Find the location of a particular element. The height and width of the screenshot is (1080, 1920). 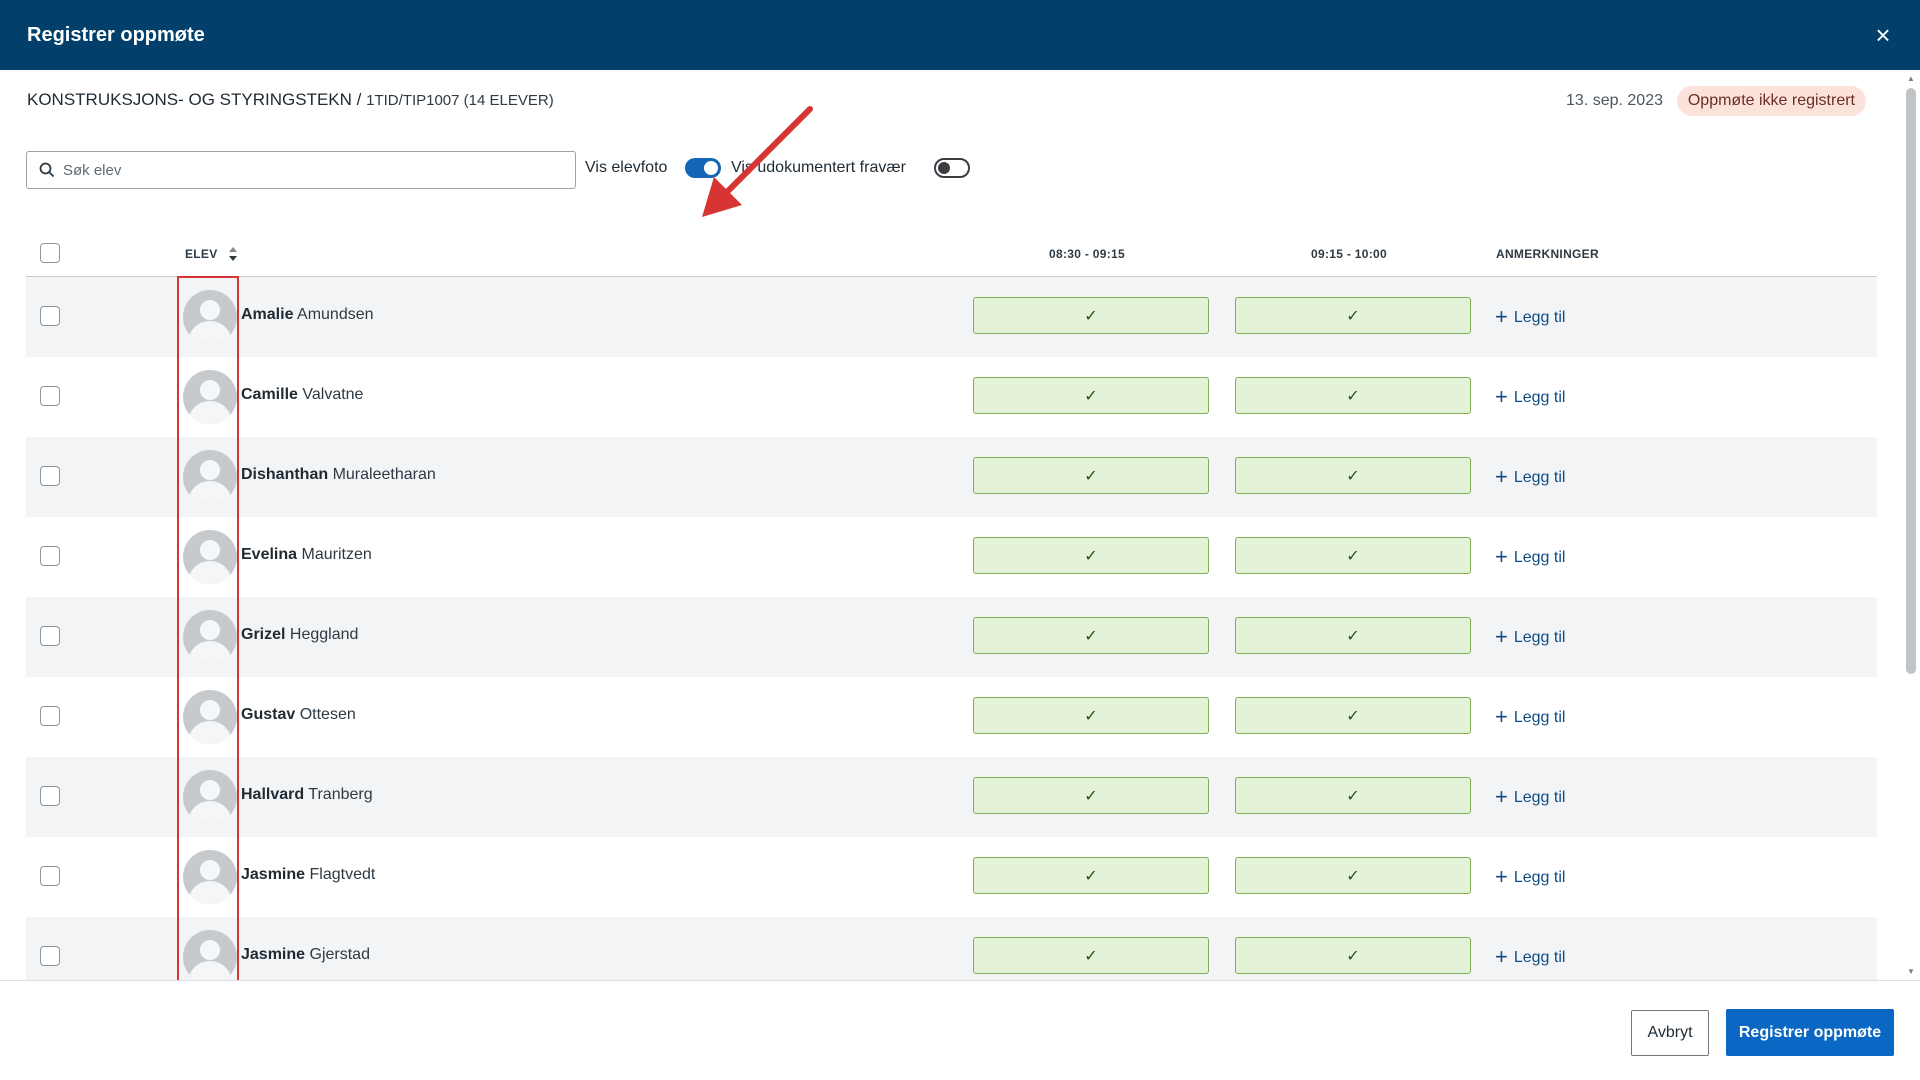

search-icon is located at coordinates (47, 170).